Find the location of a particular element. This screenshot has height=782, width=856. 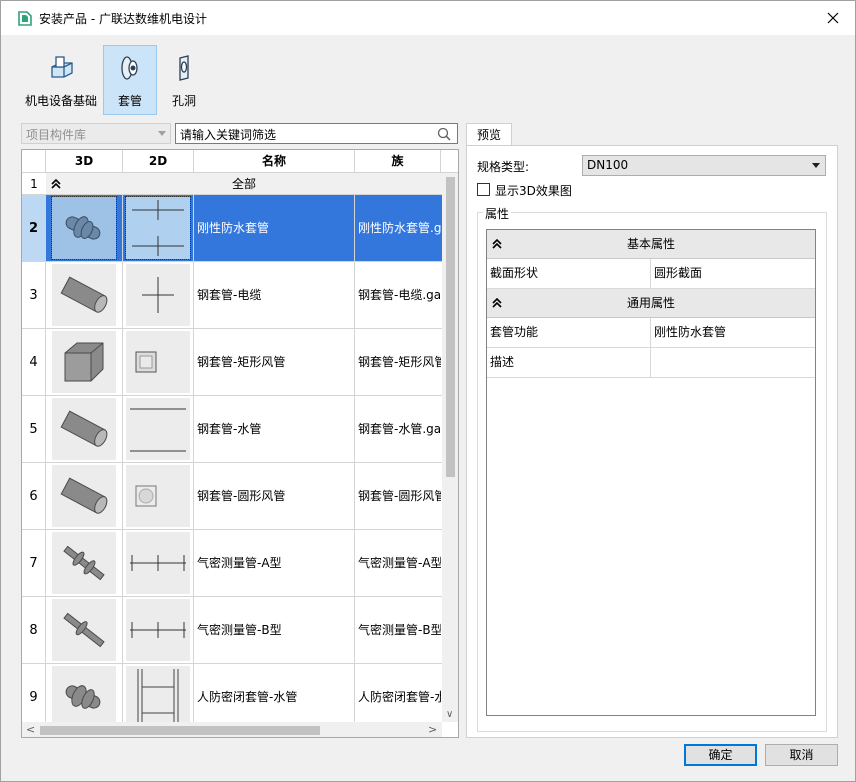

scroll-down-icon: ∨ is located at coordinates (449, 714).